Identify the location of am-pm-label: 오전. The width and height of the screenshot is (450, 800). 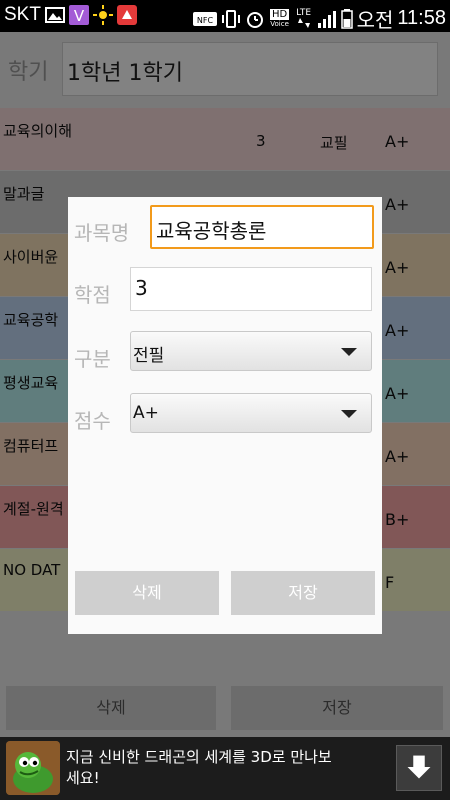
(375, 21).